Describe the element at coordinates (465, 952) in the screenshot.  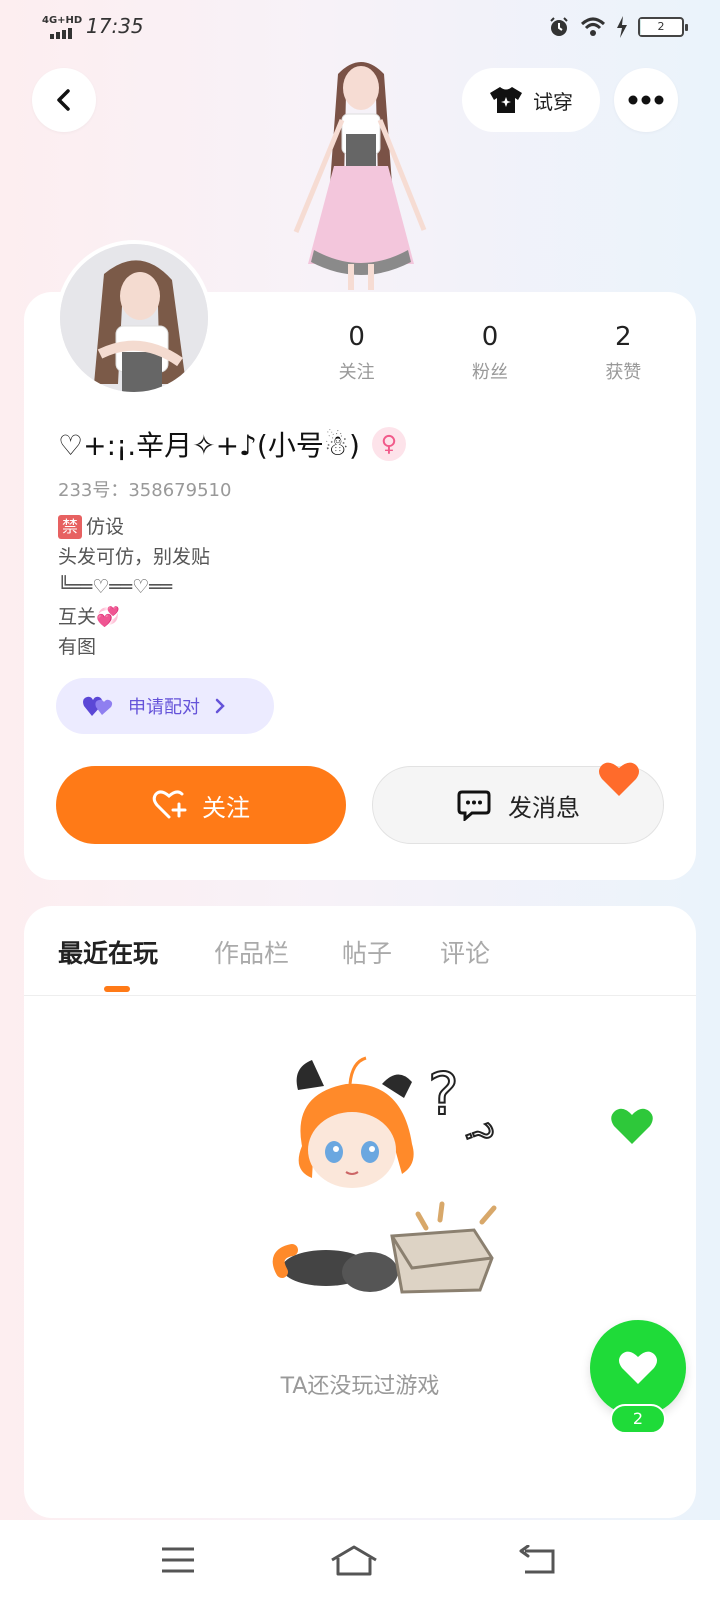
I see `tab-comments: 评论` at that location.